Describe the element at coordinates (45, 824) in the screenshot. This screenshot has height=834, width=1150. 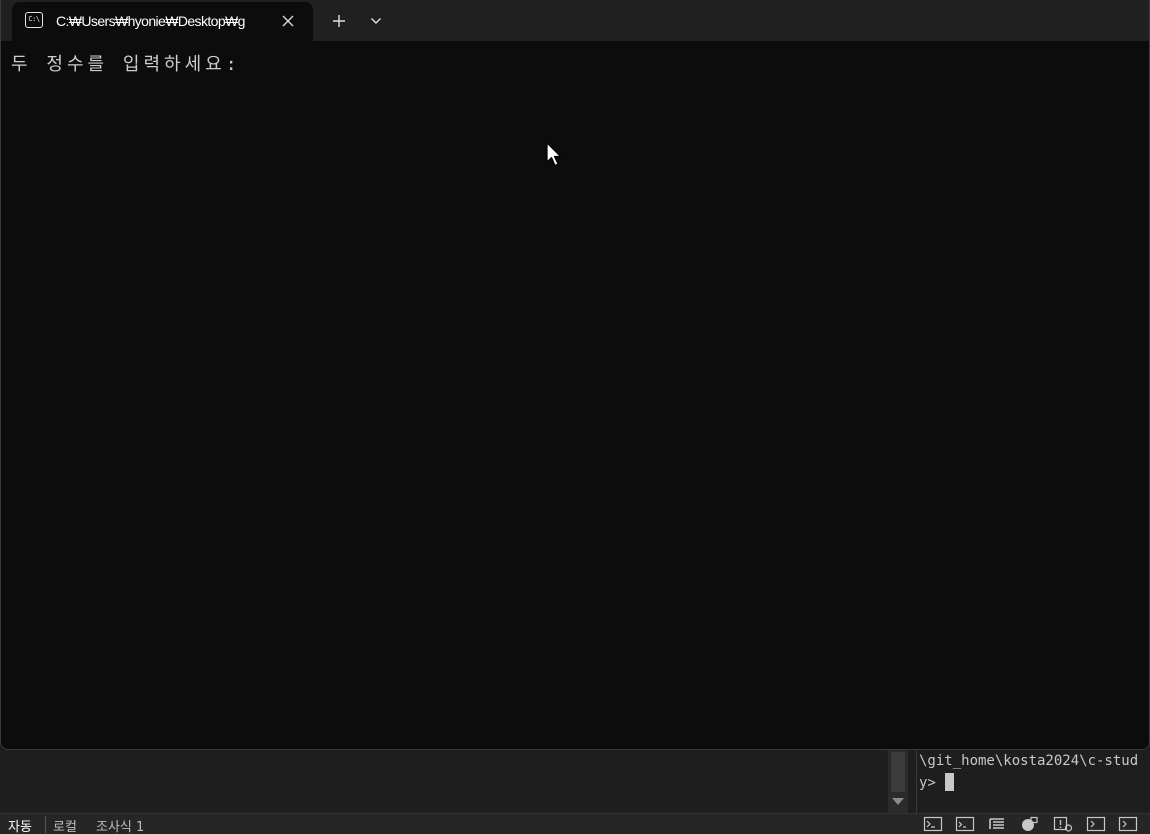
I see `tab-separator` at that location.